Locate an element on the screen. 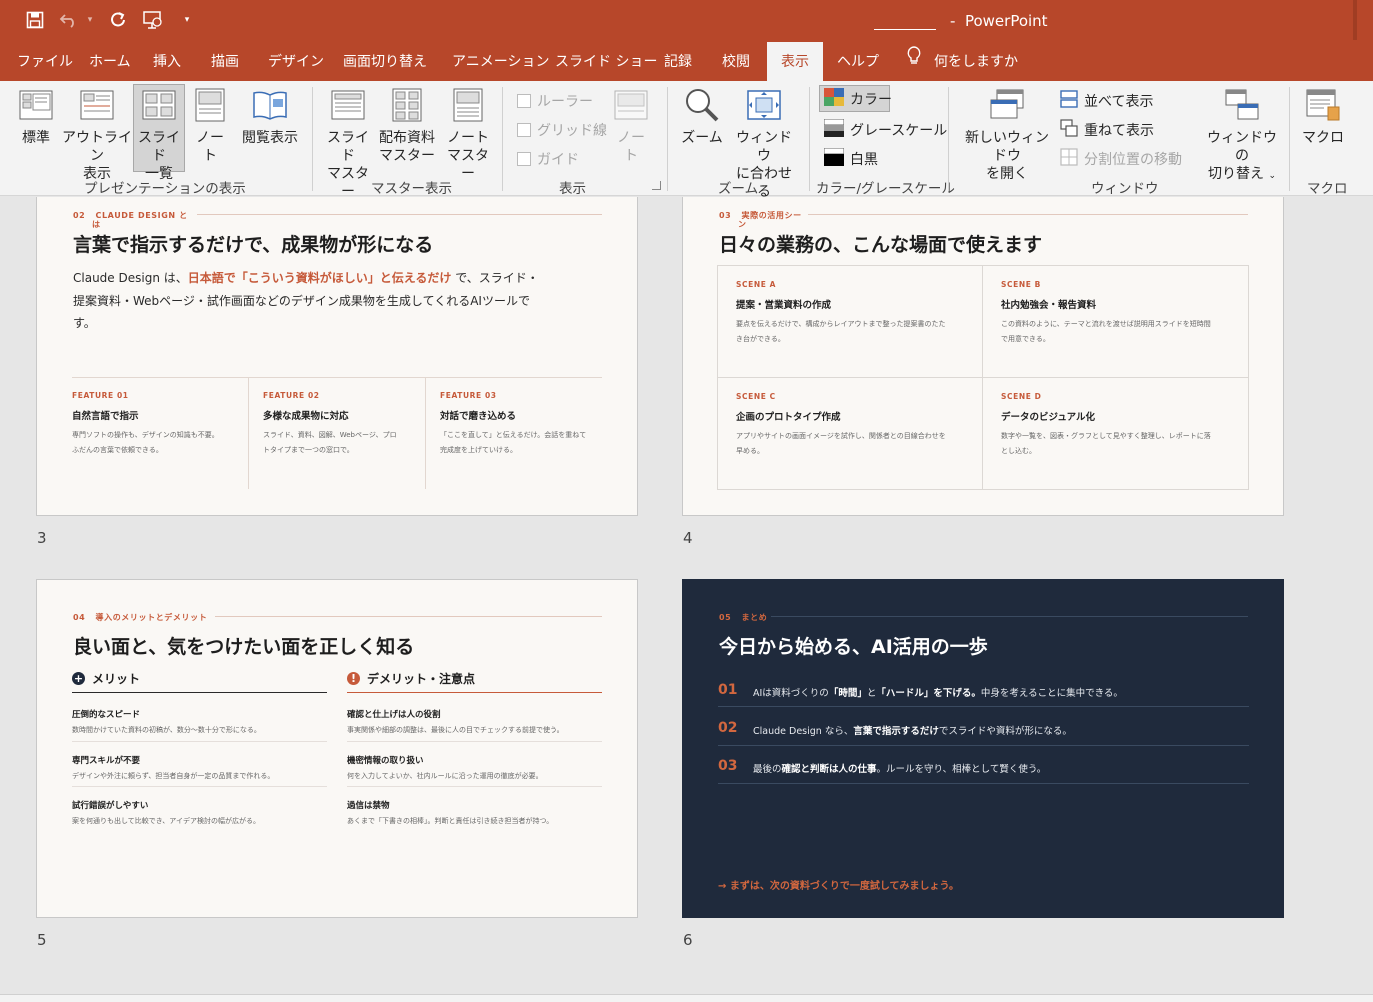 The width and height of the screenshot is (1373, 1002). tab-draw: 描画 is located at coordinates (225, 61).